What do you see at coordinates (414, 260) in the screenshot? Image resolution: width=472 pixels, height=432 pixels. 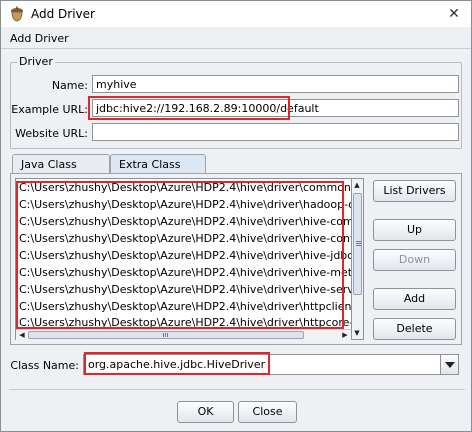 I see `down-button: Down` at bounding box center [414, 260].